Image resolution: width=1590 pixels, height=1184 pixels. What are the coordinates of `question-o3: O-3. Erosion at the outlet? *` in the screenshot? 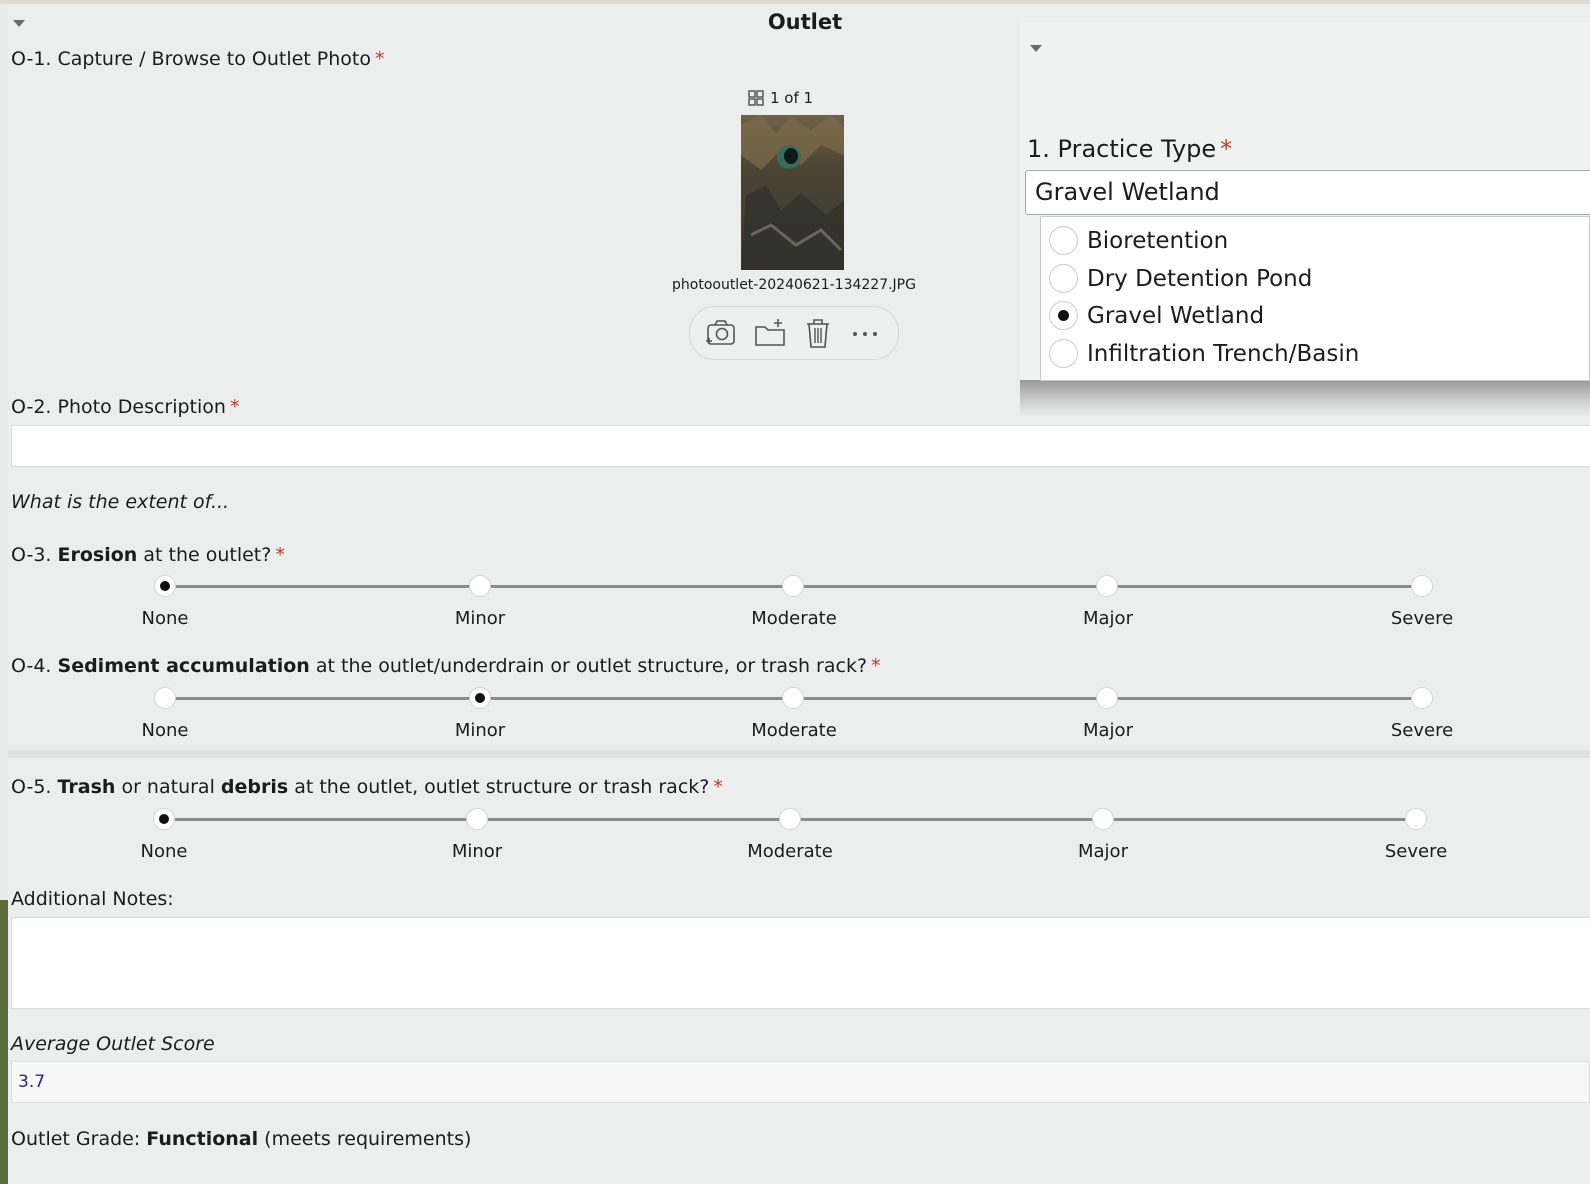 It's located at (148, 555).